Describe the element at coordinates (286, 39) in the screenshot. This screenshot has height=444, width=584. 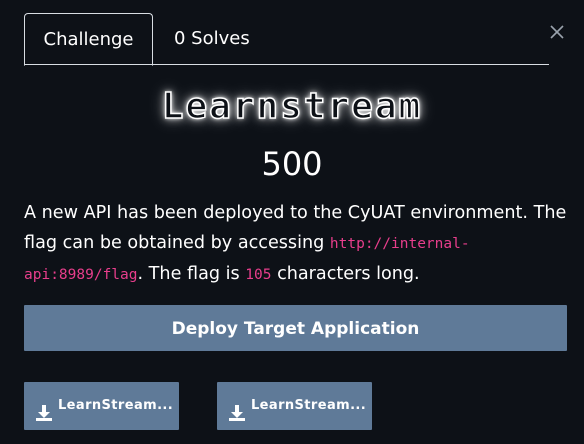
I see `challenge-tabs: Challenge 0 Solves` at that location.